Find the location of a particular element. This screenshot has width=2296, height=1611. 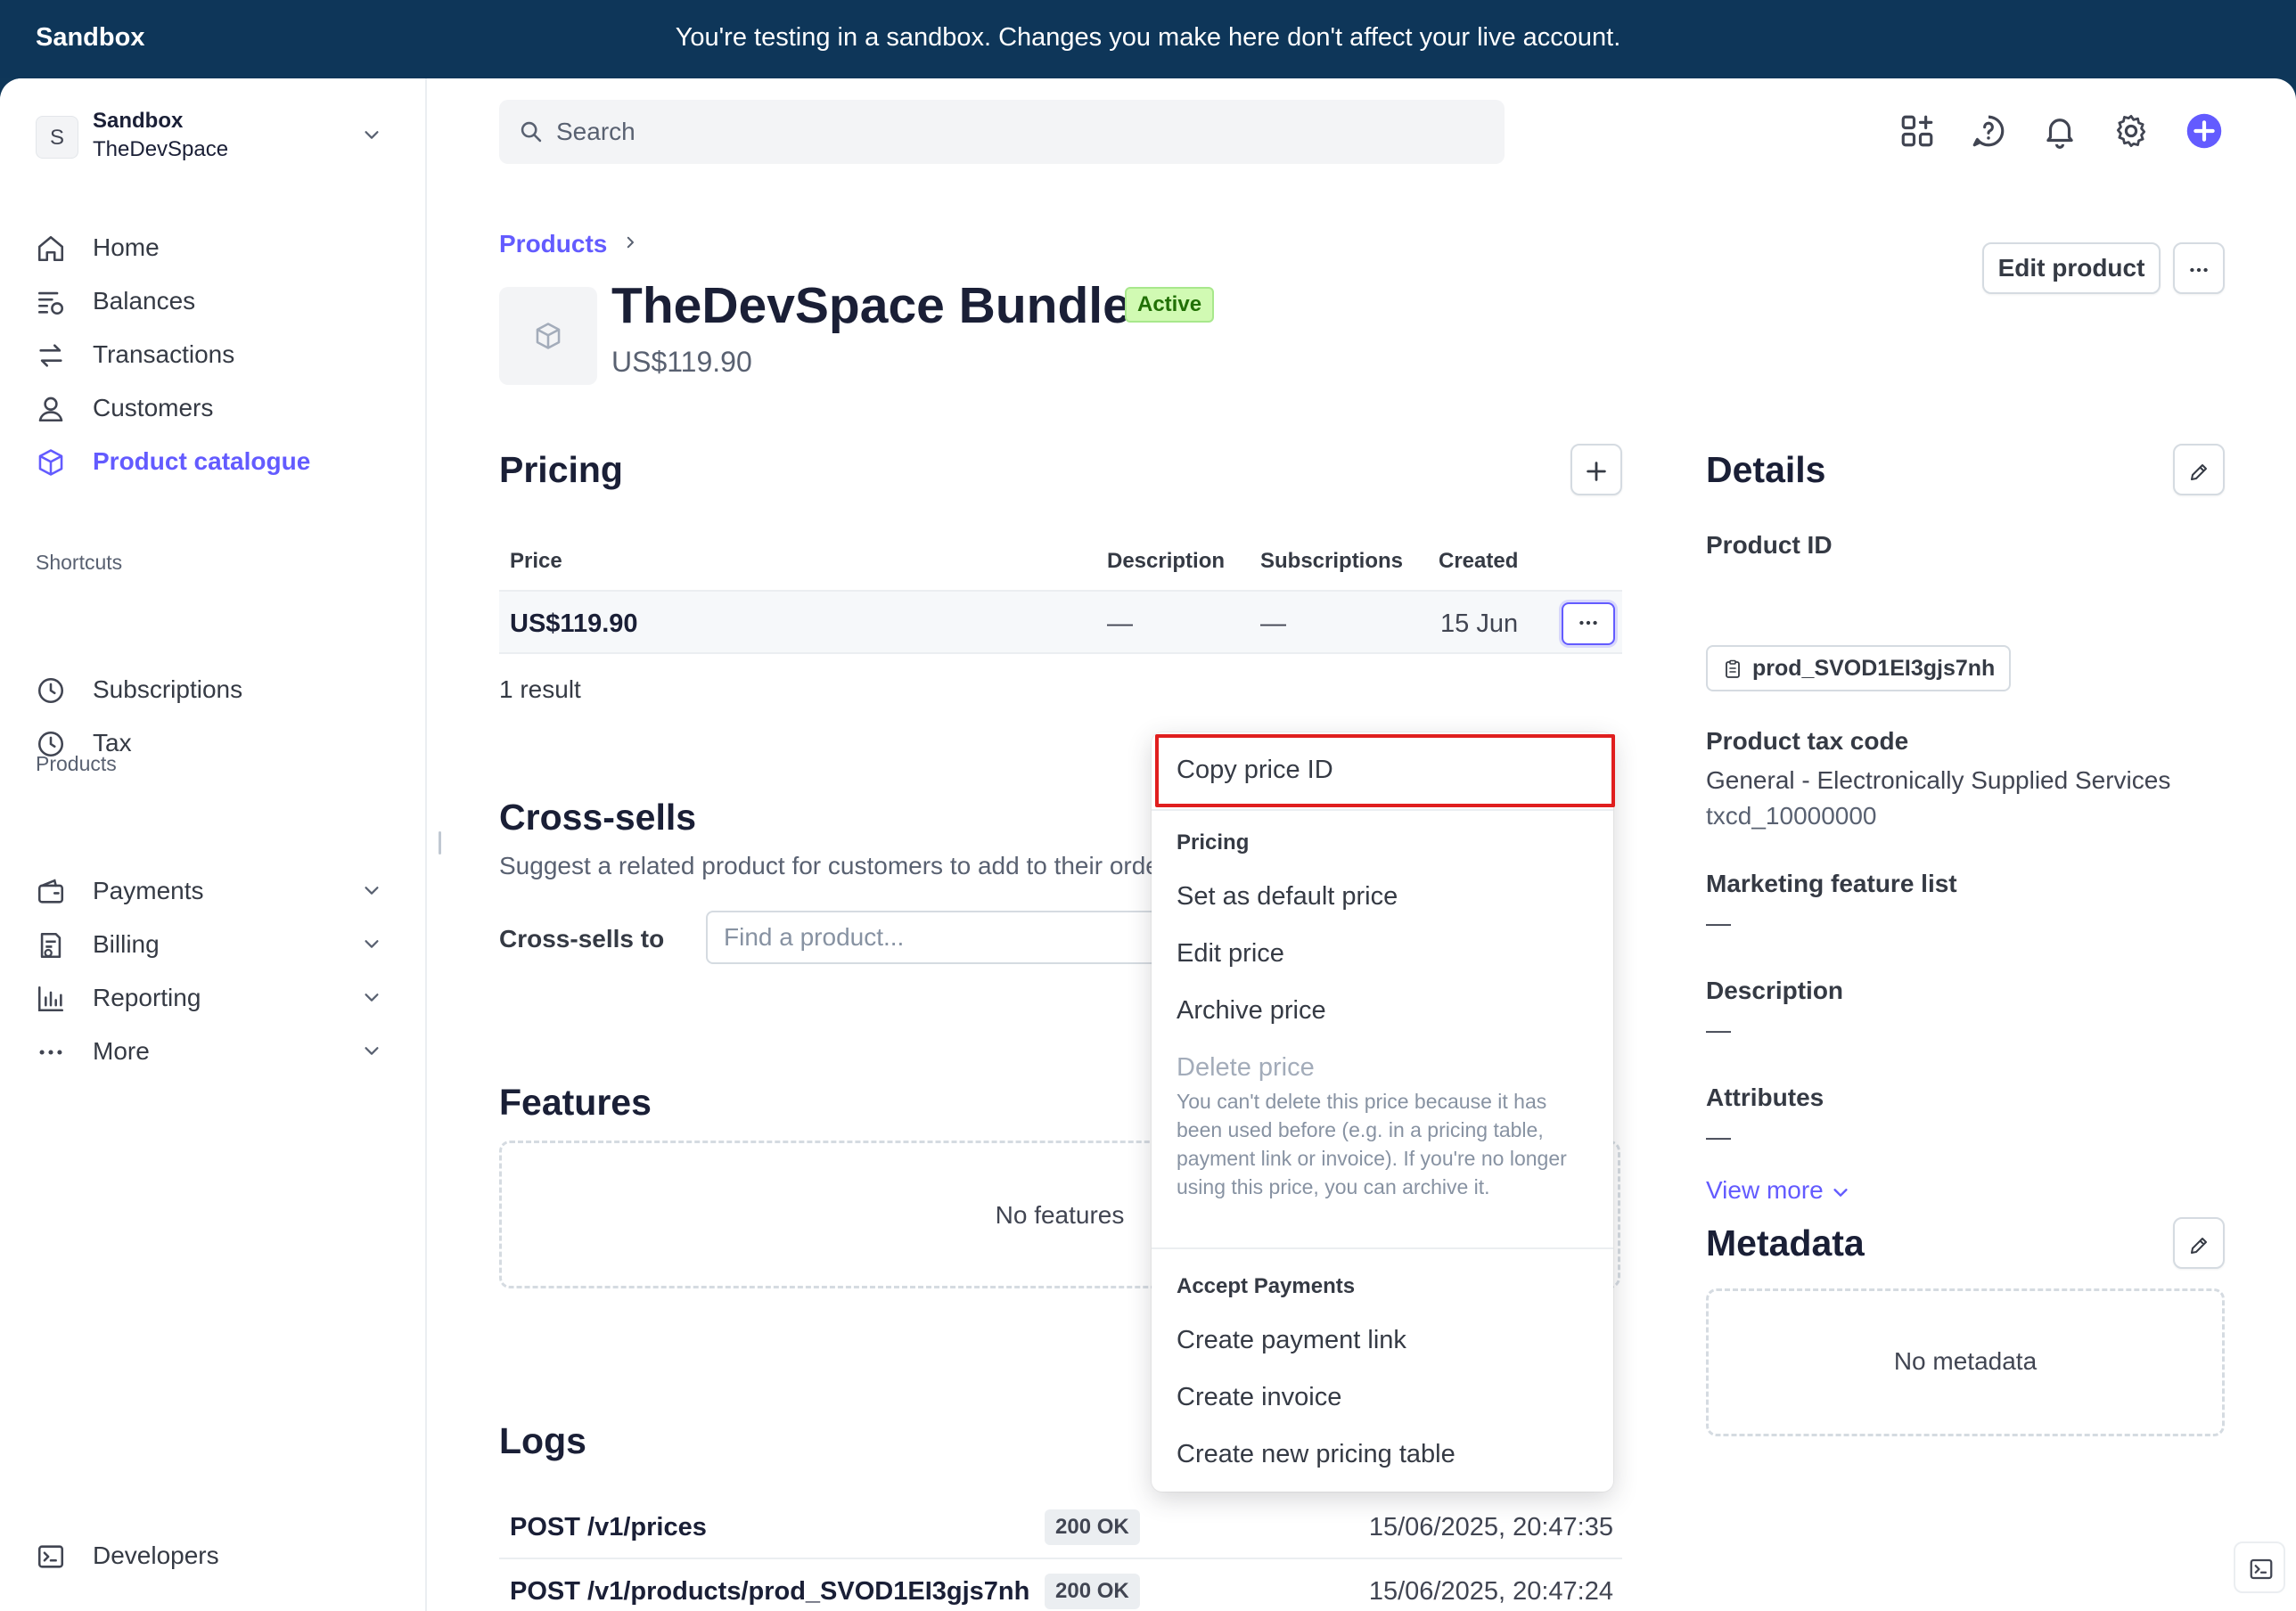

billing-icon is located at coordinates (51, 945).